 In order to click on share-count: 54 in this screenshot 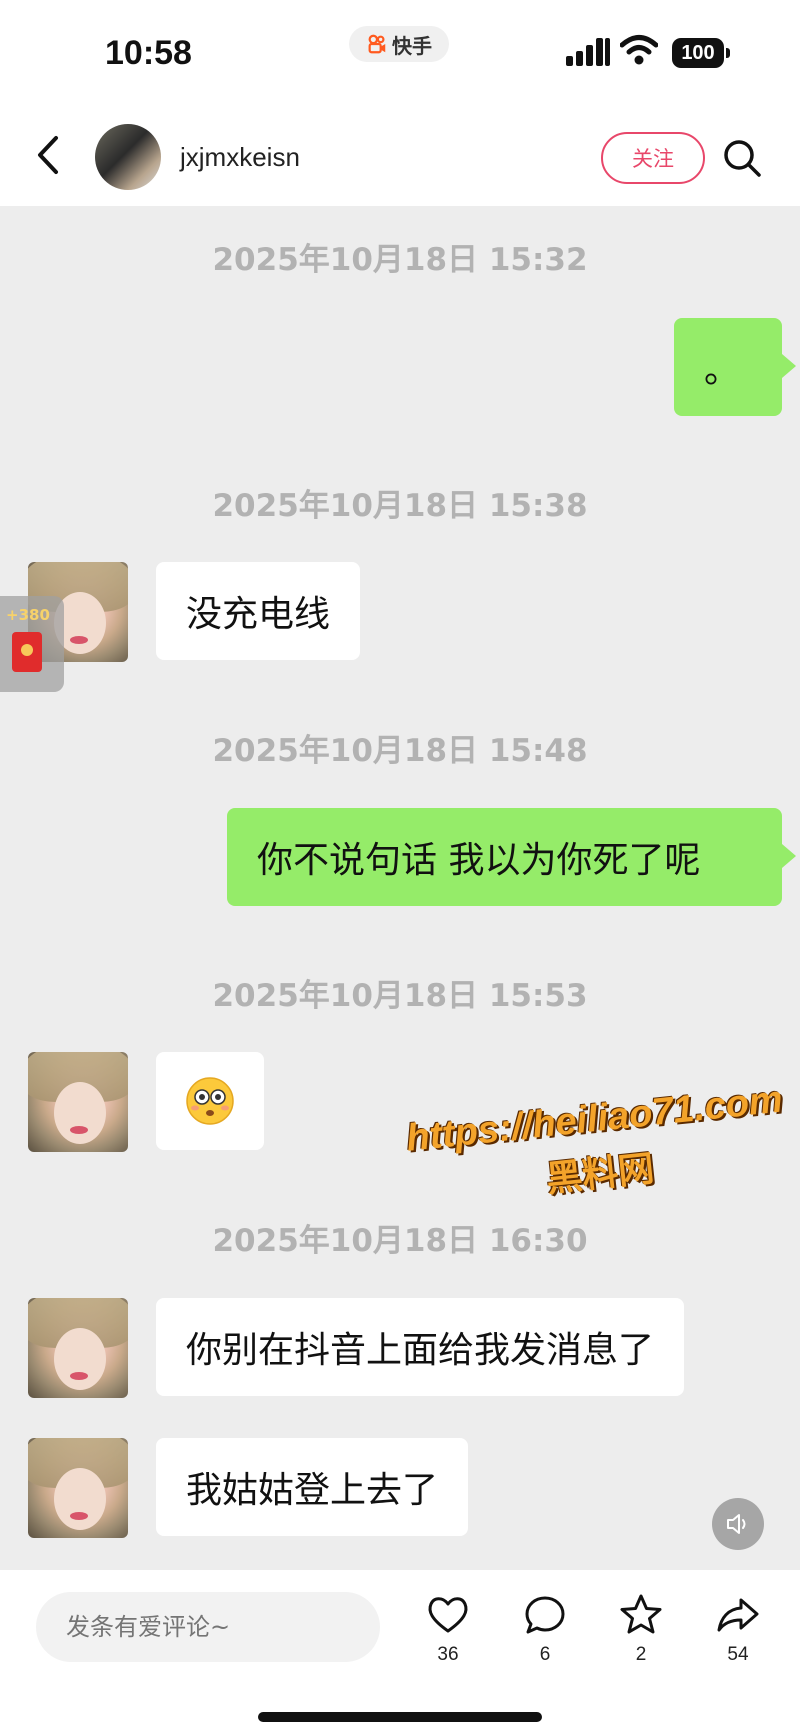, I will do `click(738, 1654)`.